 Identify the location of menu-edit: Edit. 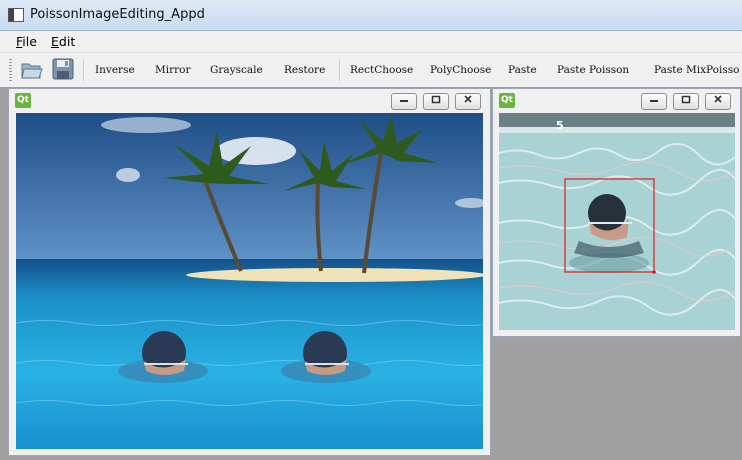
(63, 41).